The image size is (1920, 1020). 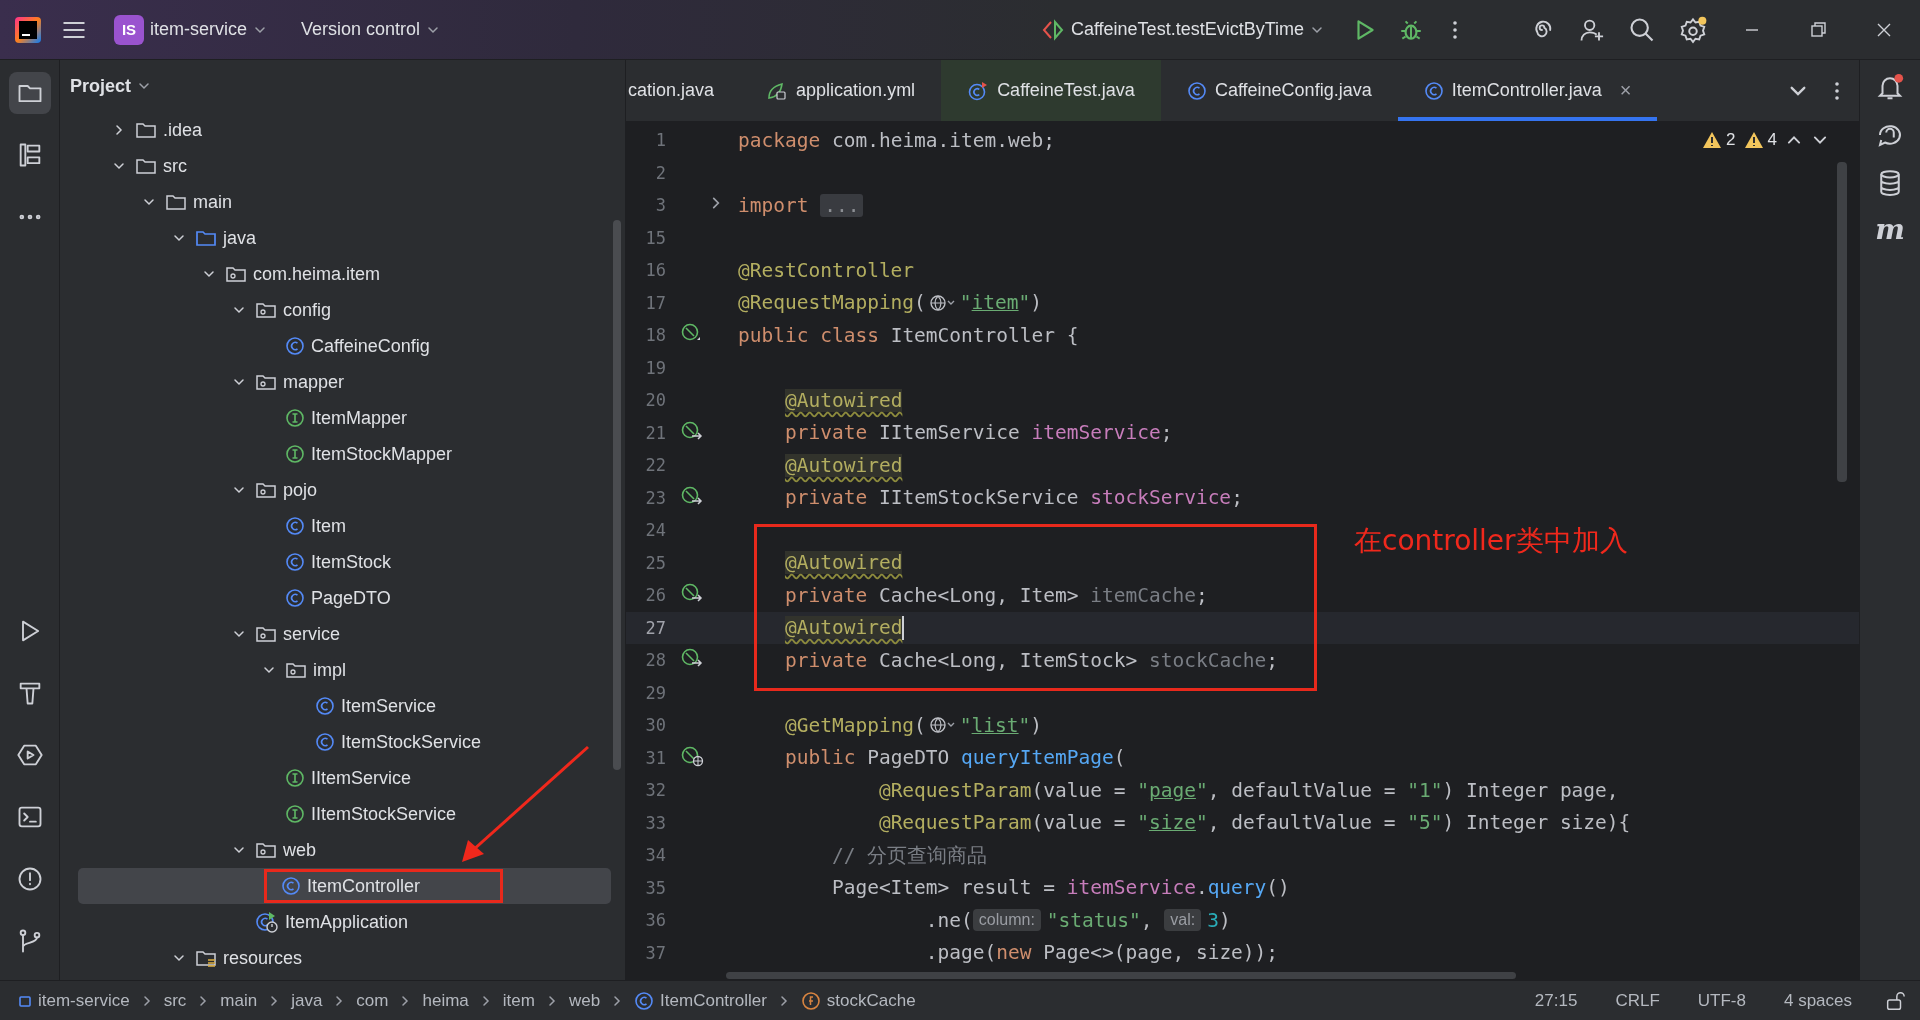 What do you see at coordinates (1760, 140) in the screenshot?
I see `warning-count: 4` at bounding box center [1760, 140].